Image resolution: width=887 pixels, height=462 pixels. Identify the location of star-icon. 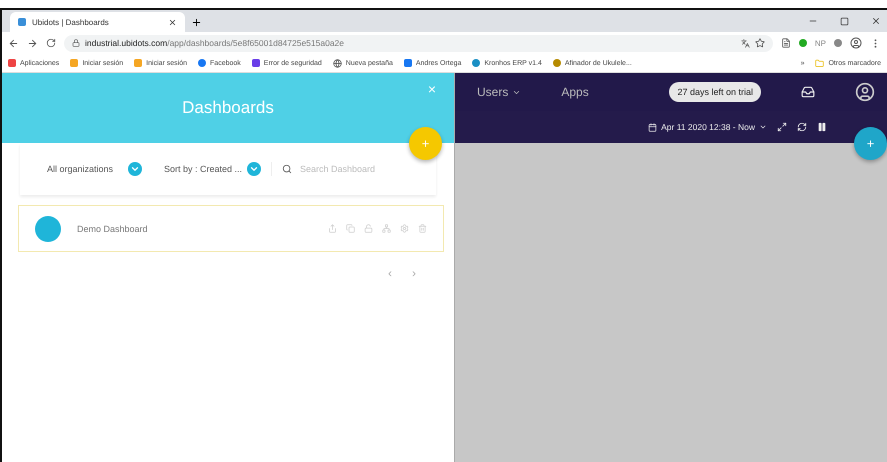
(759, 43).